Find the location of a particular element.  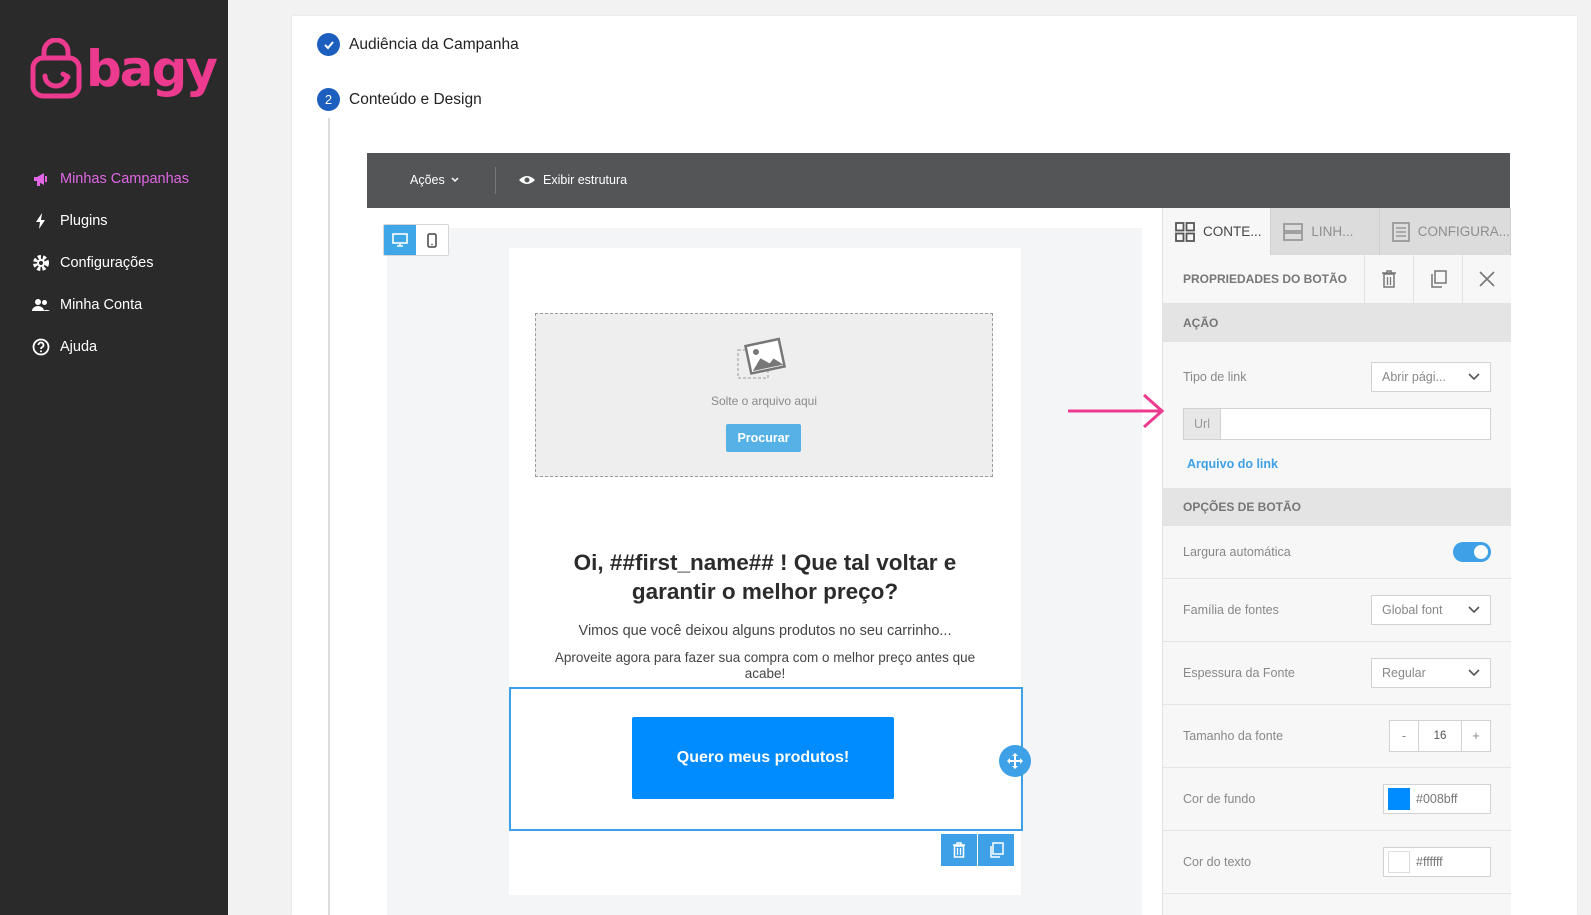

font-size-value: 16 is located at coordinates (1440, 736).